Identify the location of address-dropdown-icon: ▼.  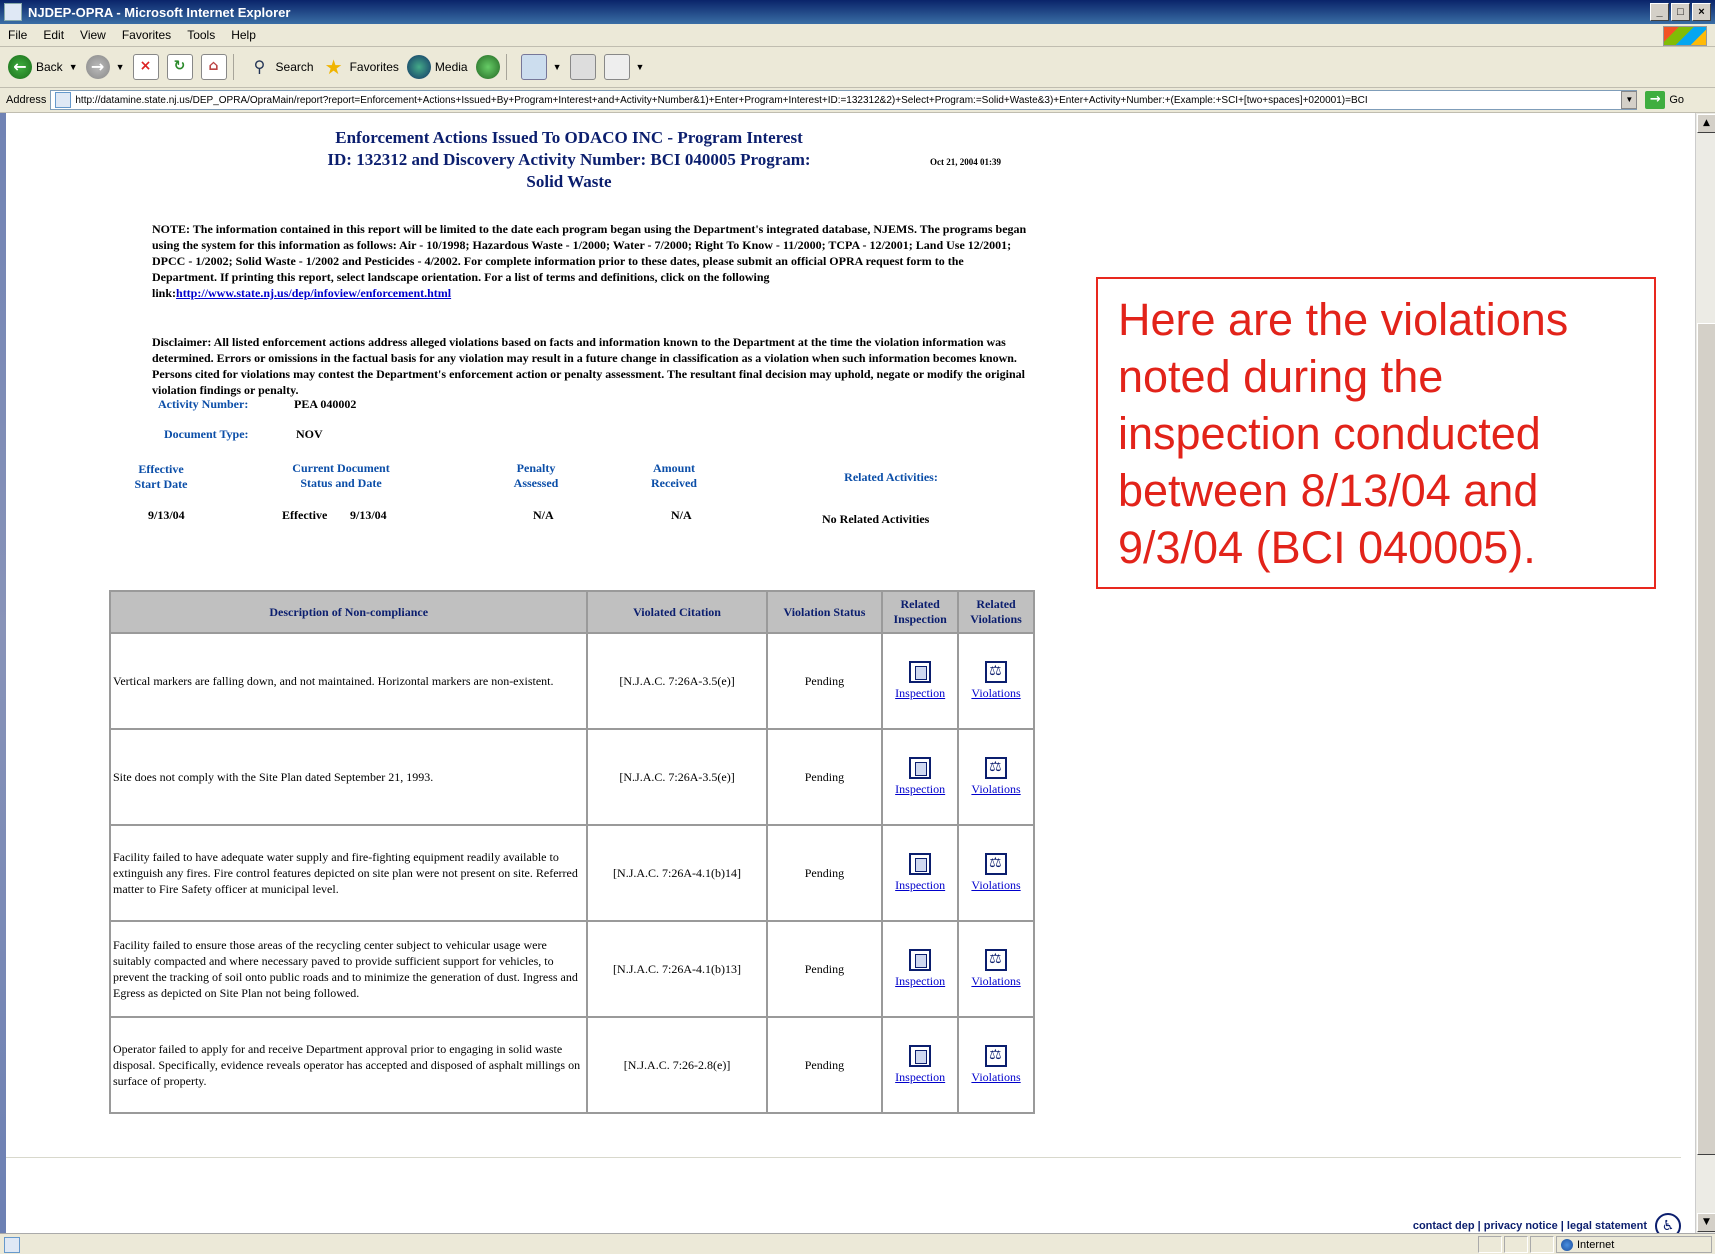
(1629, 100).